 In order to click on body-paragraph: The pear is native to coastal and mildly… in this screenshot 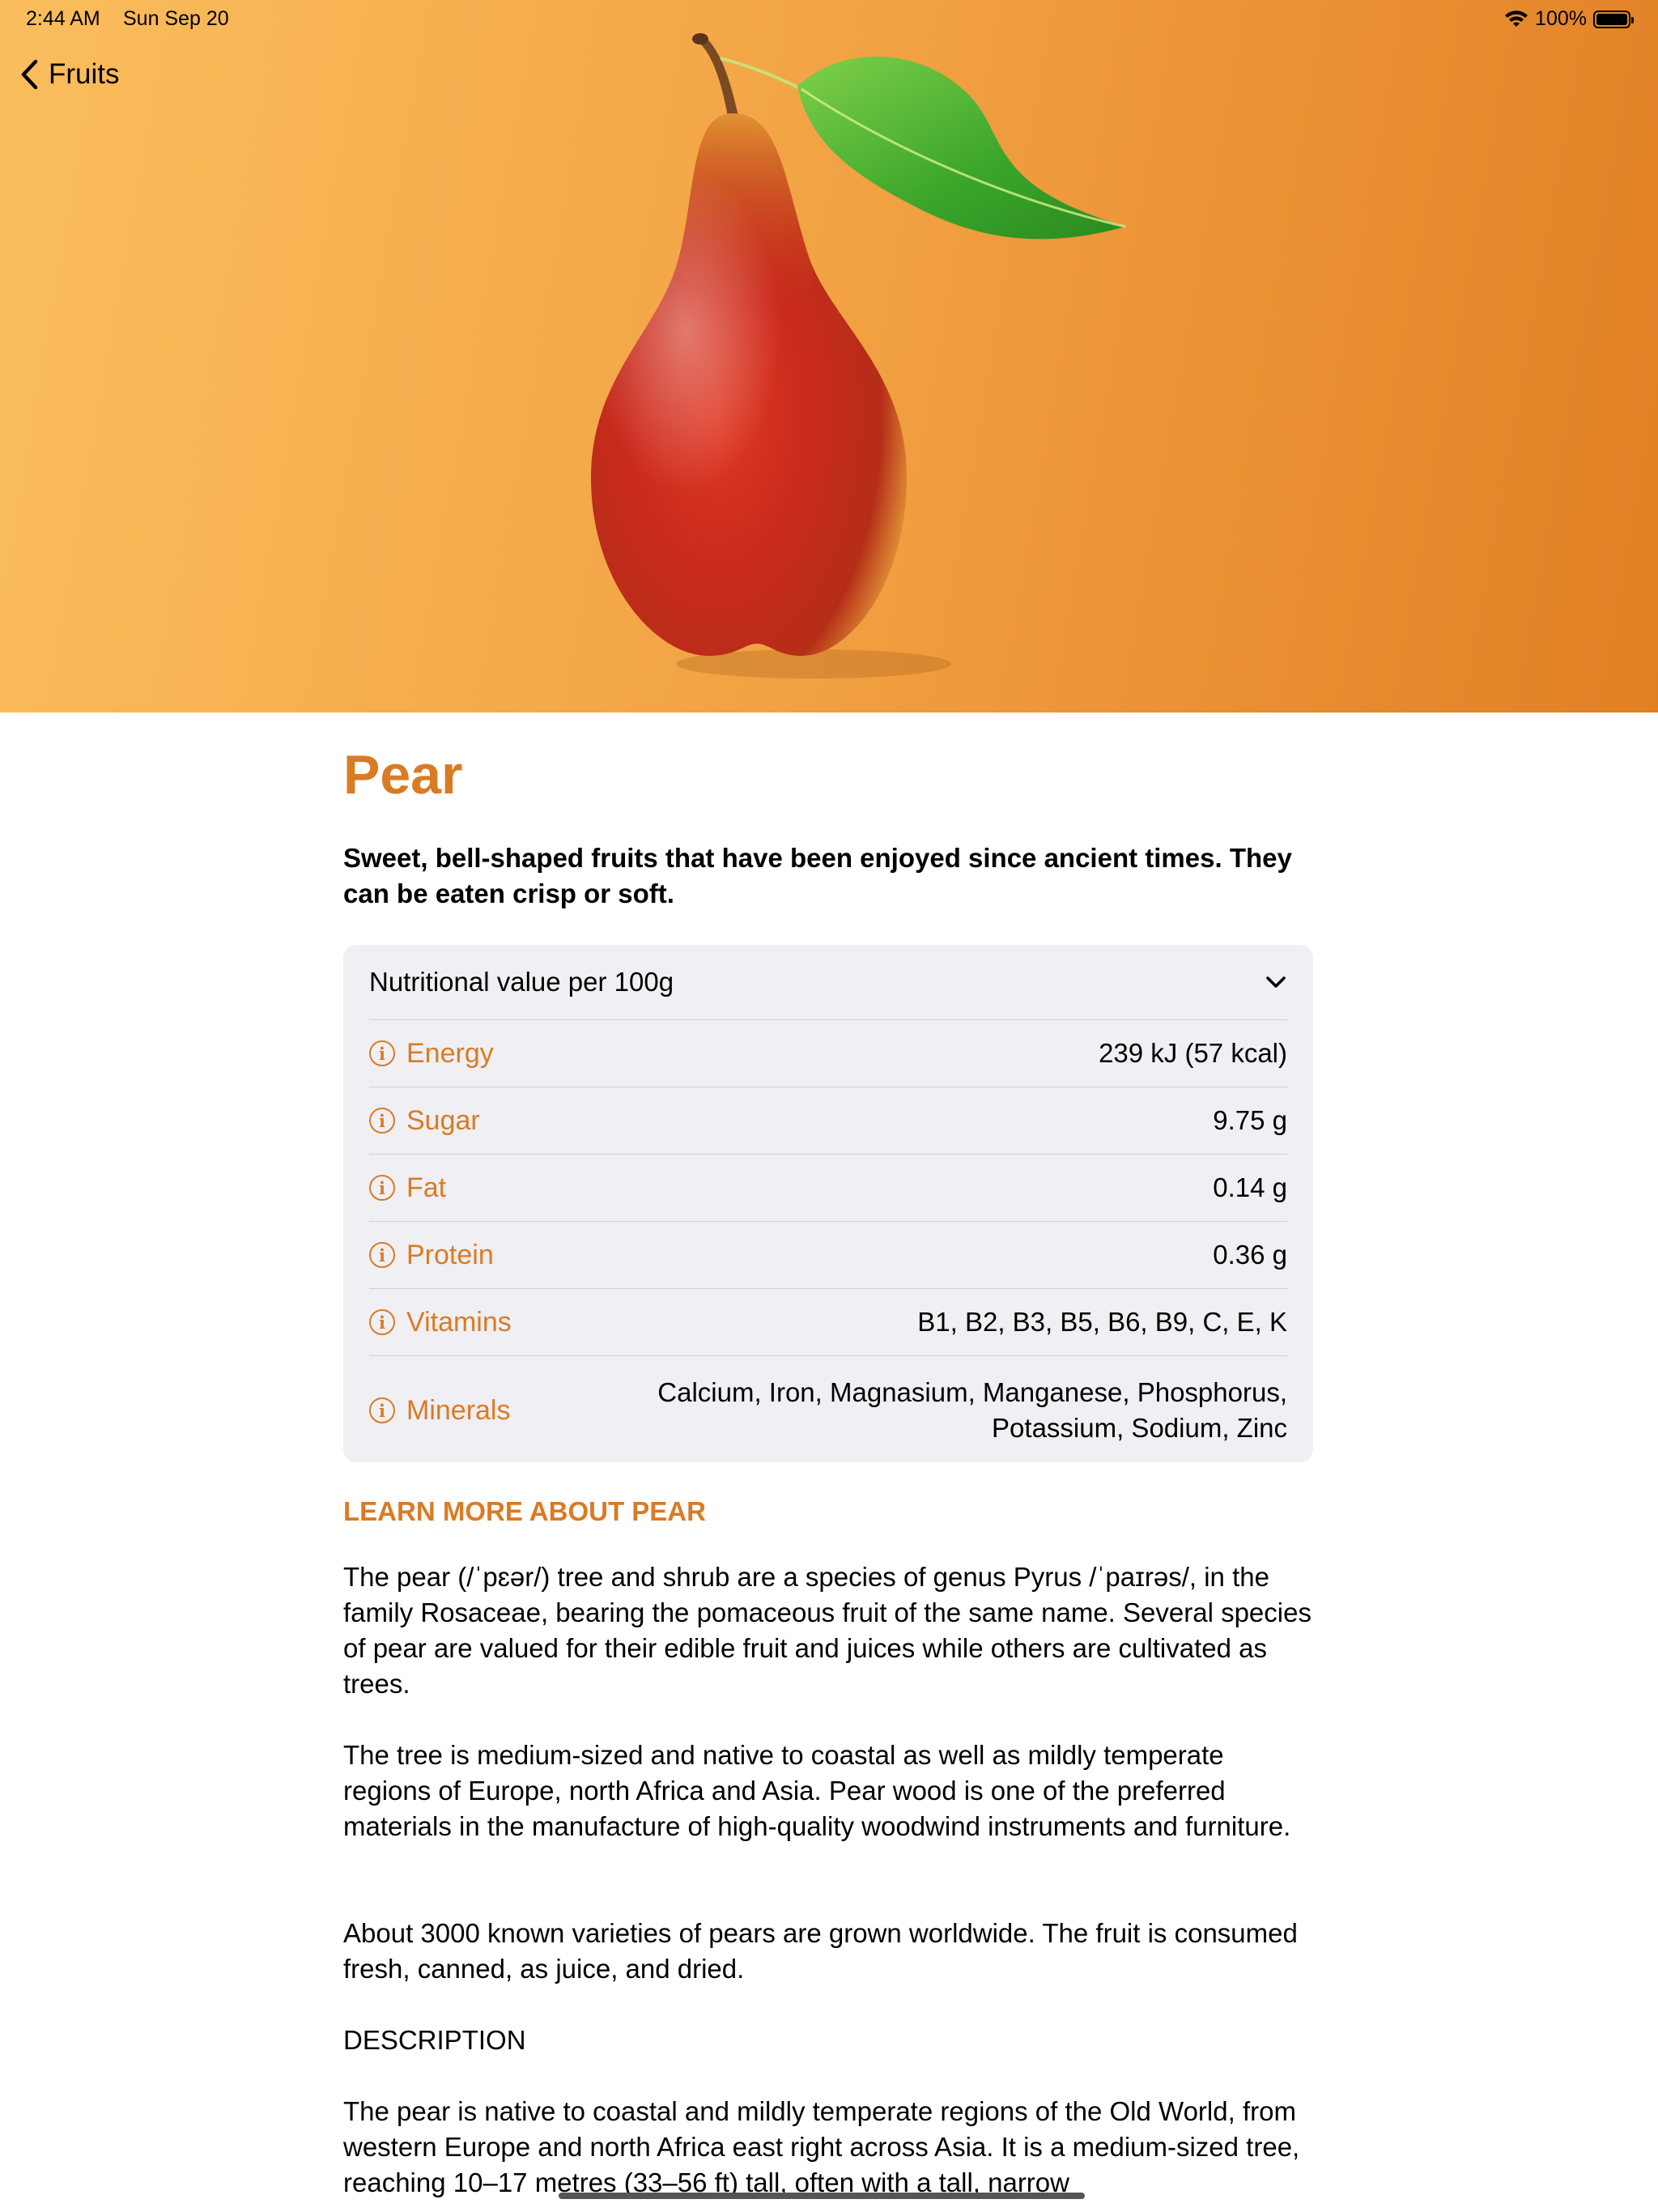, I will do `click(821, 2147)`.